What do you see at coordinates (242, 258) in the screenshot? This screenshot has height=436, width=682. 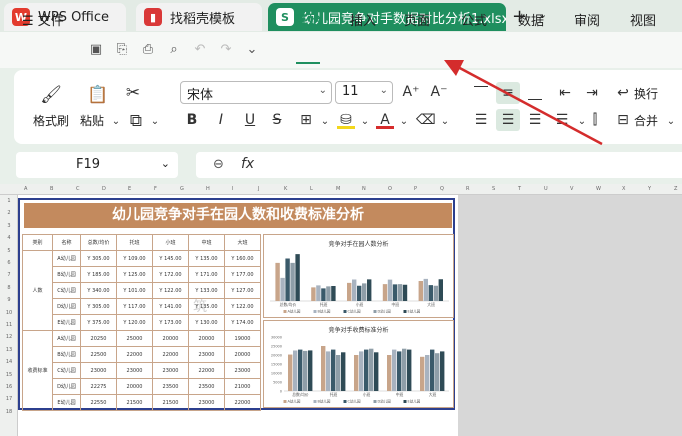 I see `table-cell: Y 160.00` at bounding box center [242, 258].